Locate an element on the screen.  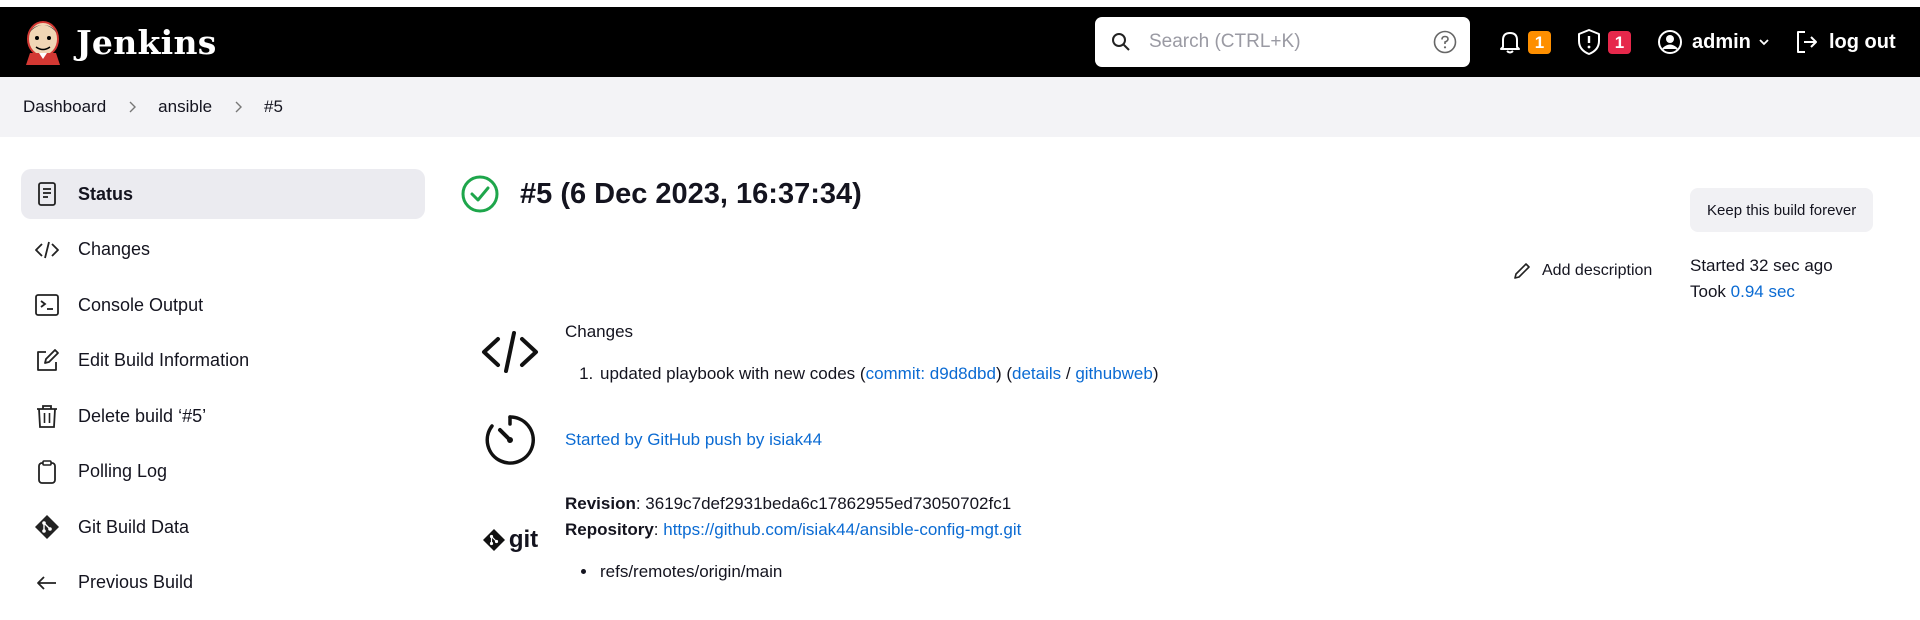
trash-icon is located at coordinates (47, 416).